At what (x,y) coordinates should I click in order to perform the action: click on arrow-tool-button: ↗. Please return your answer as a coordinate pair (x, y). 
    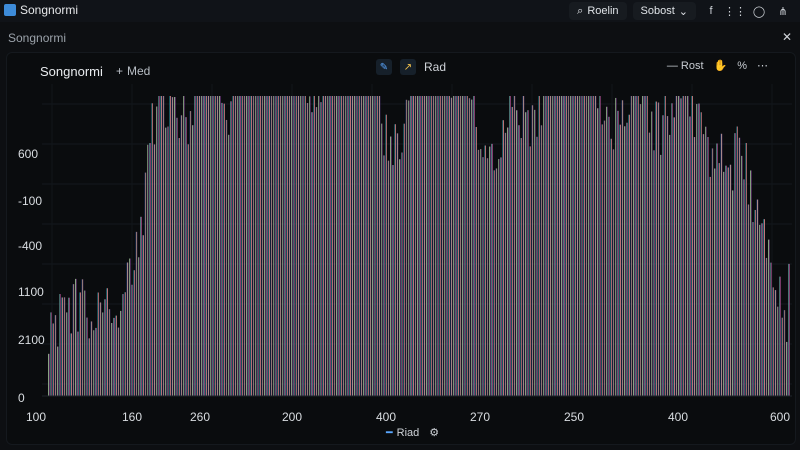
    Looking at the image, I should click on (408, 67).